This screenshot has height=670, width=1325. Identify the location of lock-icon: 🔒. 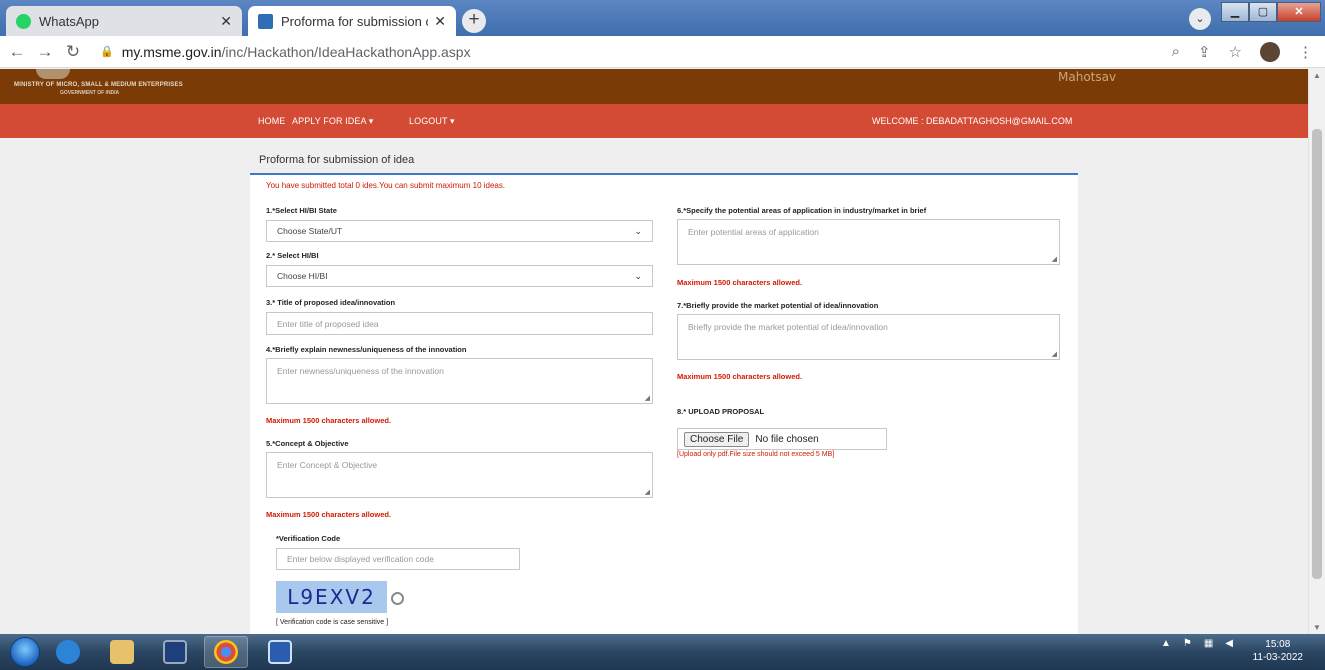
(107, 52).